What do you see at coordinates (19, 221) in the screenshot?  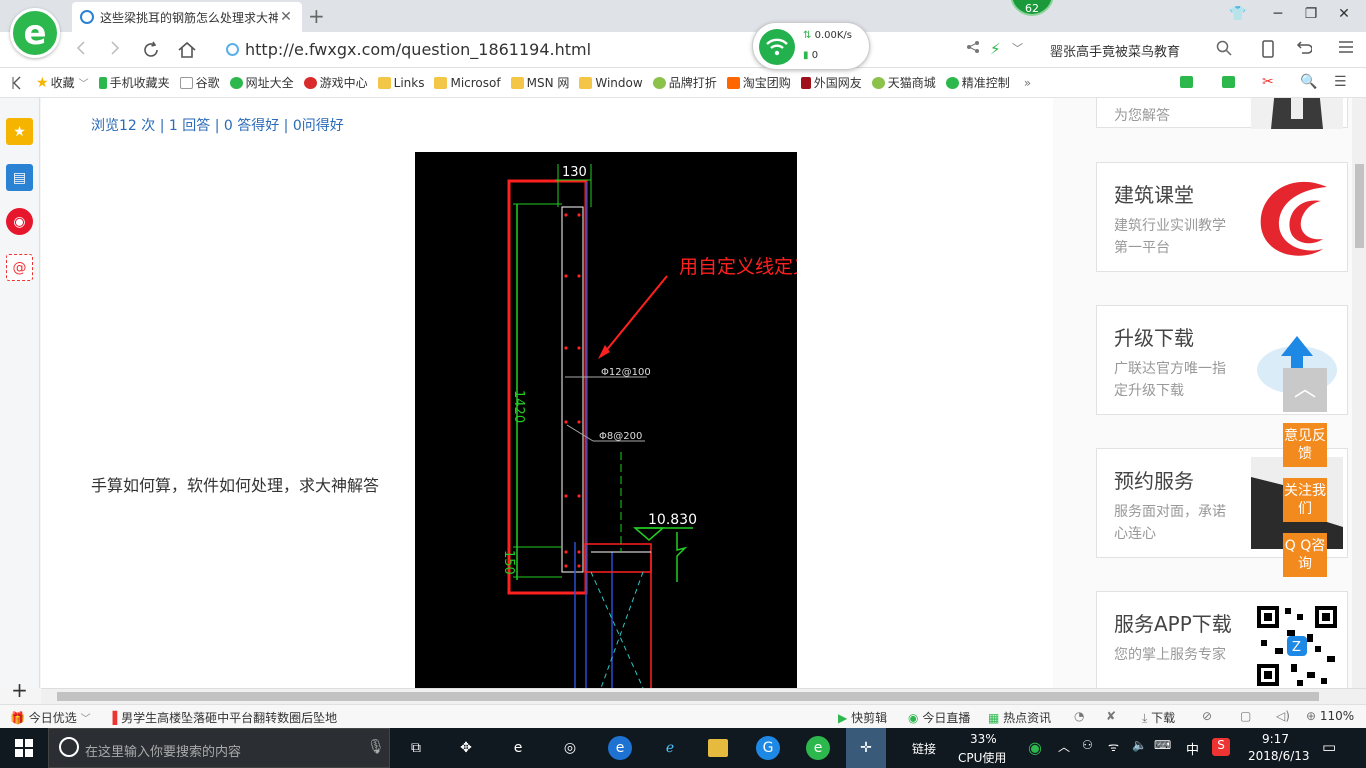 I see `weibo-icon: ◉` at bounding box center [19, 221].